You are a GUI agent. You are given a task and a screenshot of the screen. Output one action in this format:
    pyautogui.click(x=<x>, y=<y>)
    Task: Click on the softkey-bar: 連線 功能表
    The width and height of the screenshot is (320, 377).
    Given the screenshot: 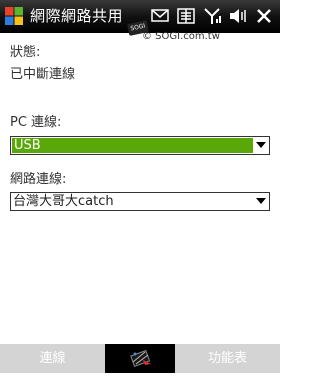 What is the action you would take?
    pyautogui.click(x=140, y=358)
    